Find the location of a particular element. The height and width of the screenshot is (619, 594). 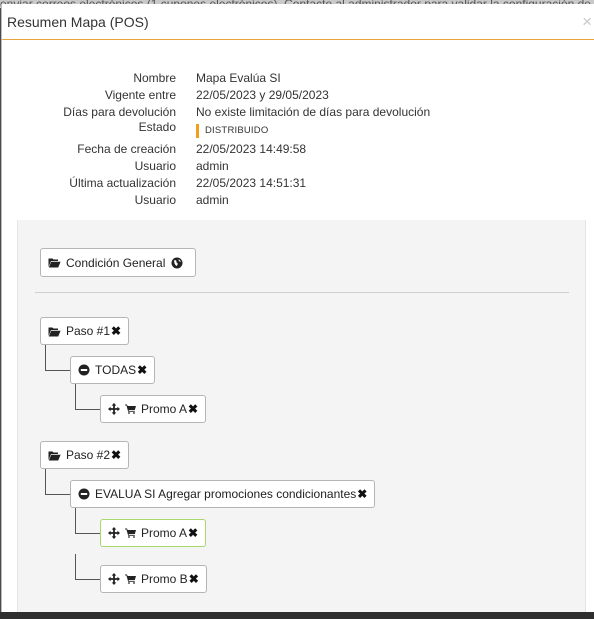

info-row-nombre: Nombre Mapa Evalúa SI is located at coordinates (298, 78).